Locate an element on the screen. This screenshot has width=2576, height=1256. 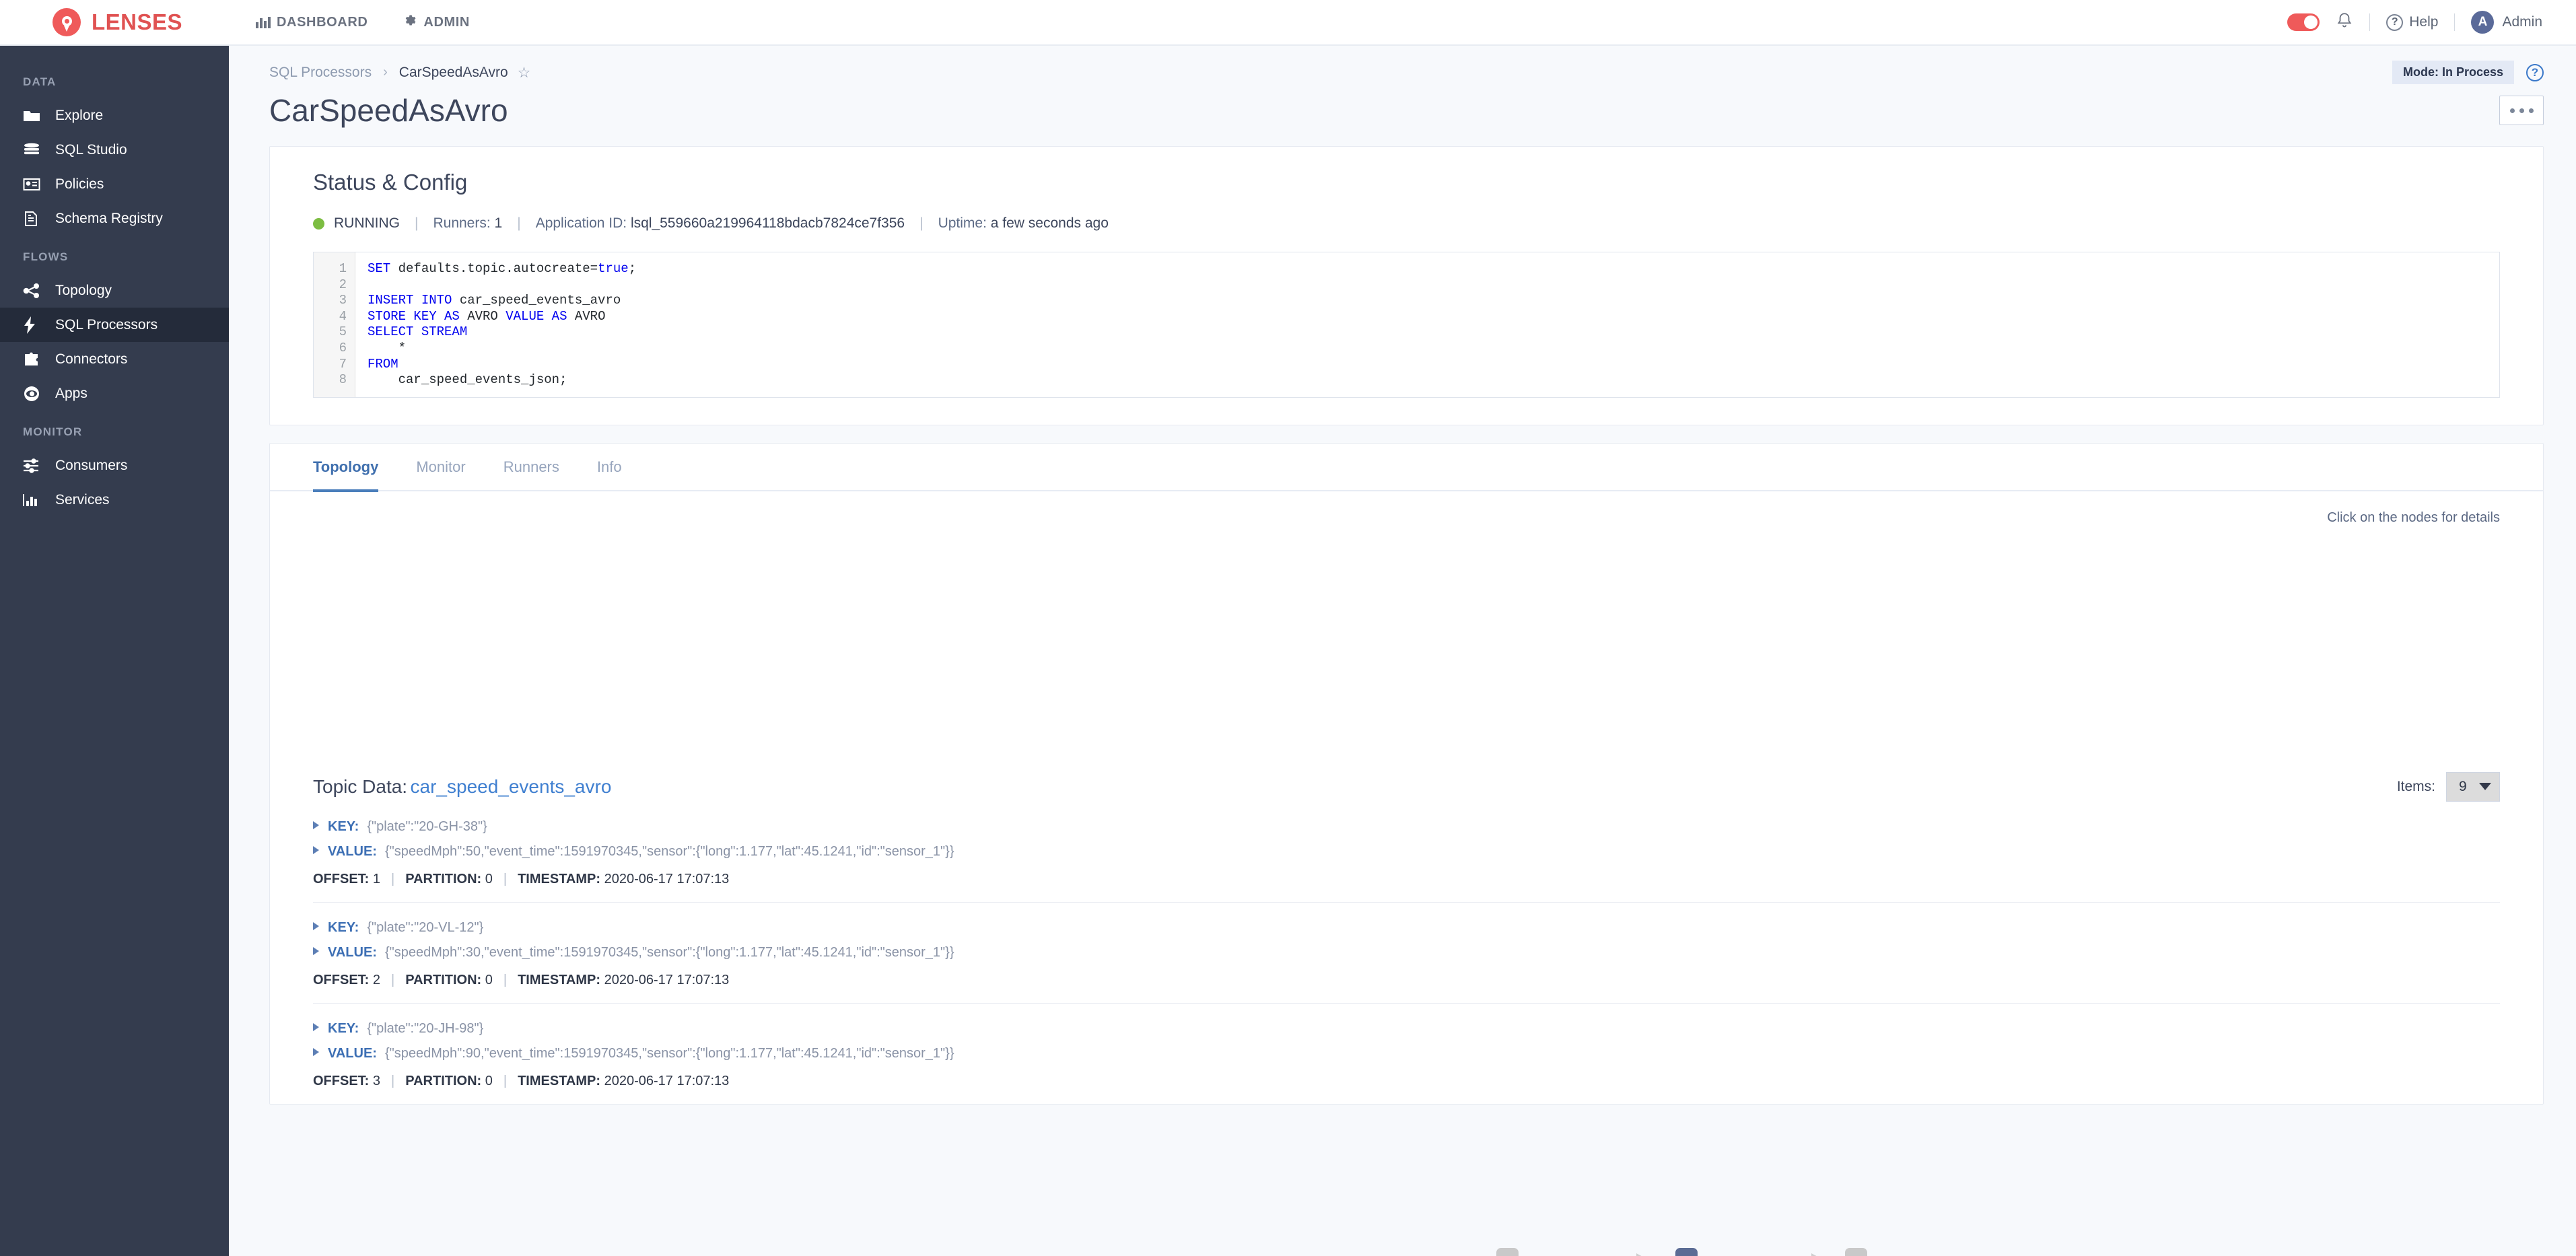
sidebar-item-label: SQL Processors is located at coordinates (106, 324).